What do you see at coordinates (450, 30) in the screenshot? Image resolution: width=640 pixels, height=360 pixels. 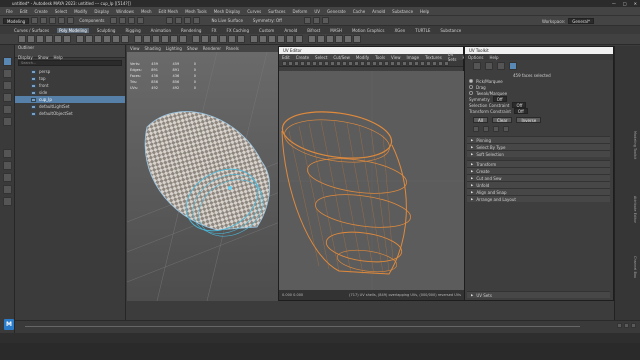 I see `shelf-tab-substance: Substance` at bounding box center [450, 30].